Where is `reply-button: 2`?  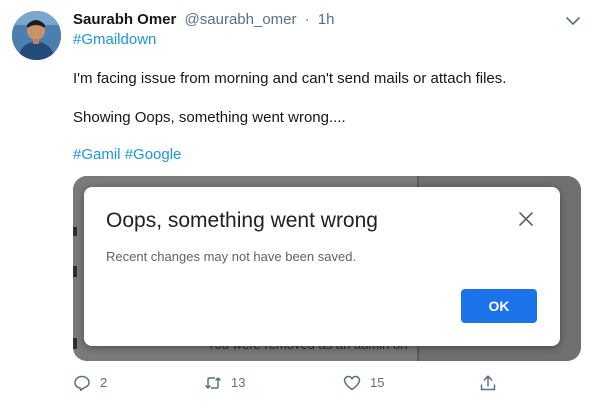 reply-button: 2 is located at coordinates (90, 383).